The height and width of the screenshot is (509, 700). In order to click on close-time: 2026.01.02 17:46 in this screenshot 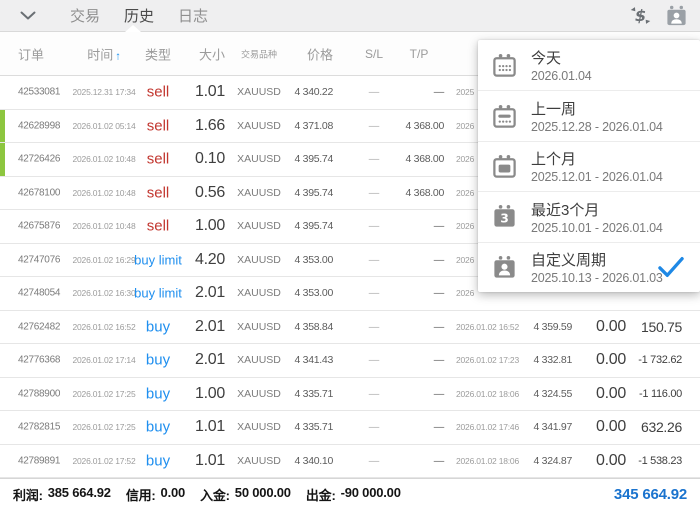, I will do `click(487, 427)`.